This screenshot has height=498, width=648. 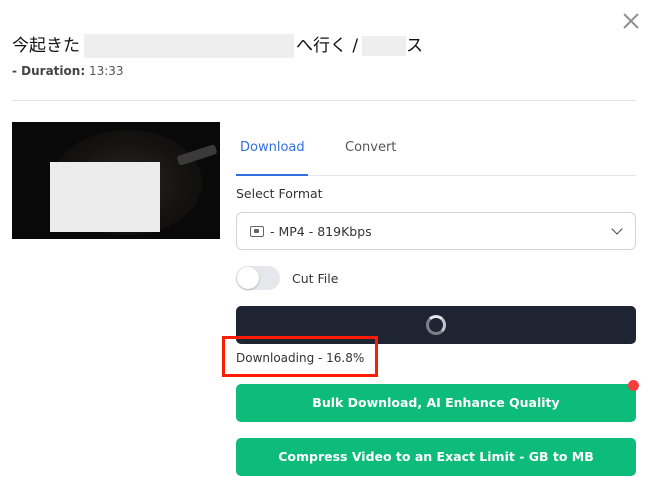 What do you see at coordinates (436, 325) in the screenshot?
I see `loading-spinner-icon` at bounding box center [436, 325].